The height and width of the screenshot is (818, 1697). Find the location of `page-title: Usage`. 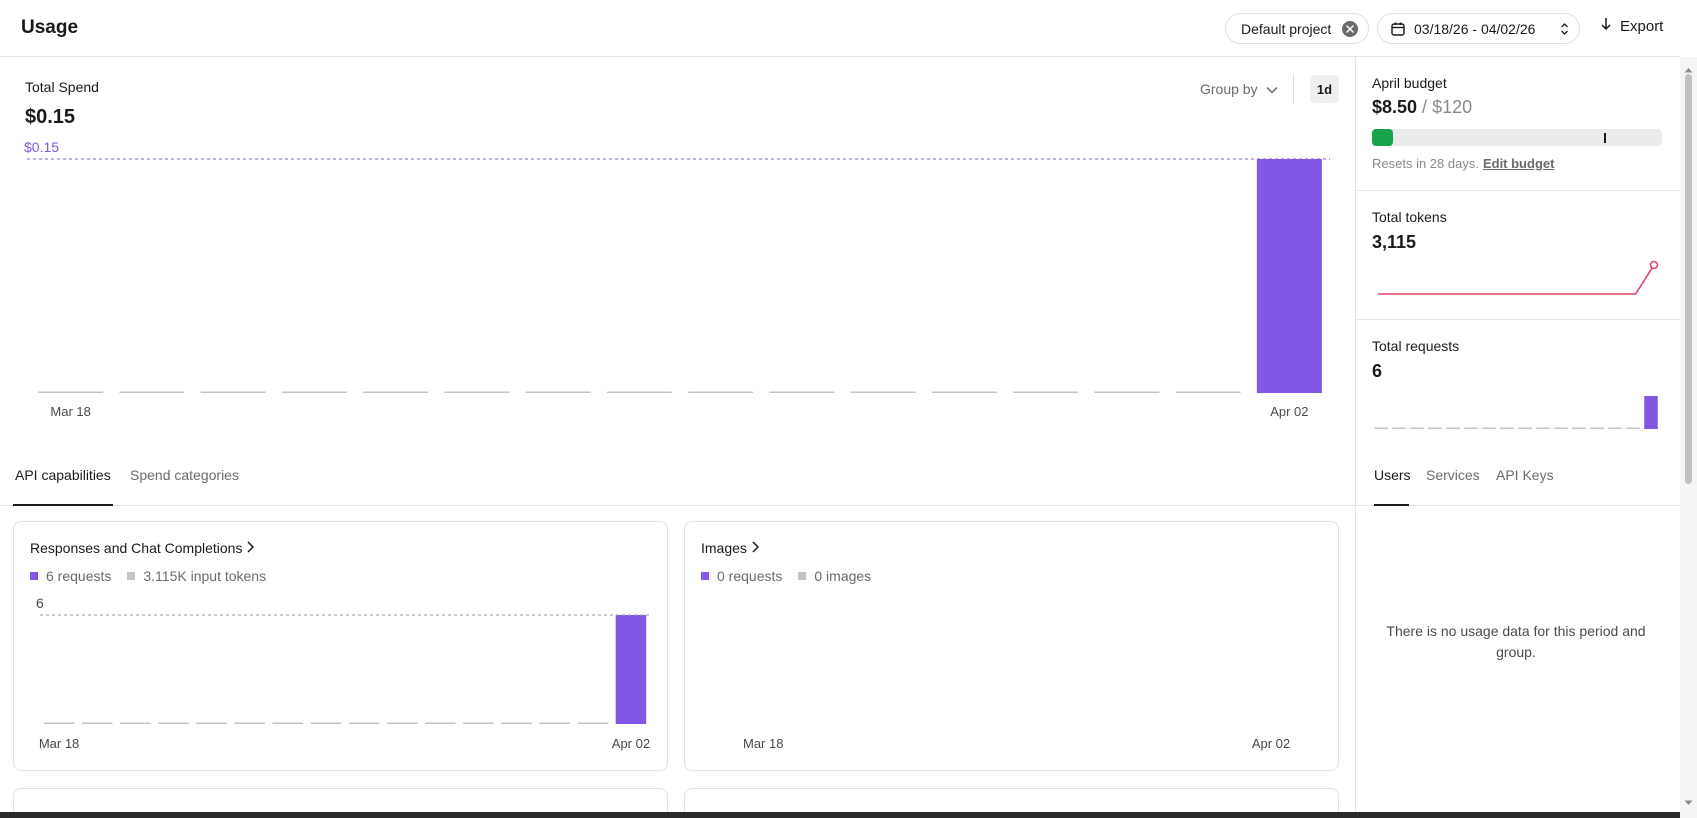

page-title: Usage is located at coordinates (50, 27).